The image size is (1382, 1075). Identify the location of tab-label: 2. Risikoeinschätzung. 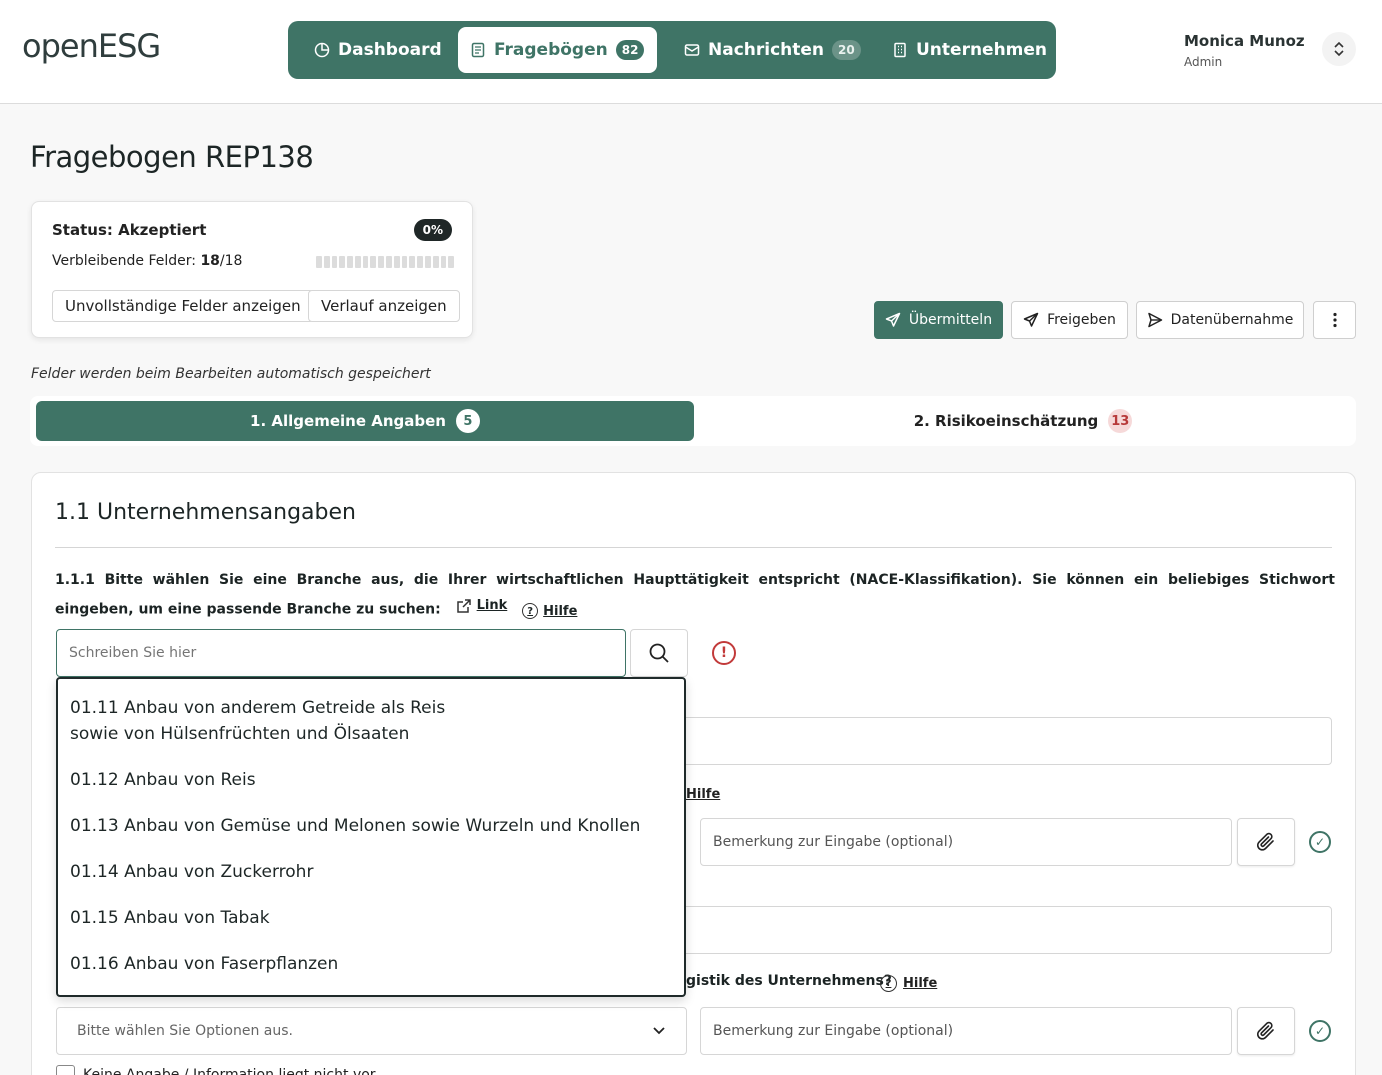
(1006, 421).